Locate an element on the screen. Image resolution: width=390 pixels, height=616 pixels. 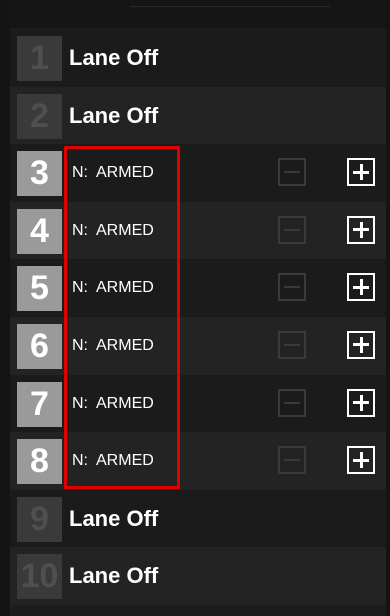
lane-number: 8 is located at coordinates (39, 462).